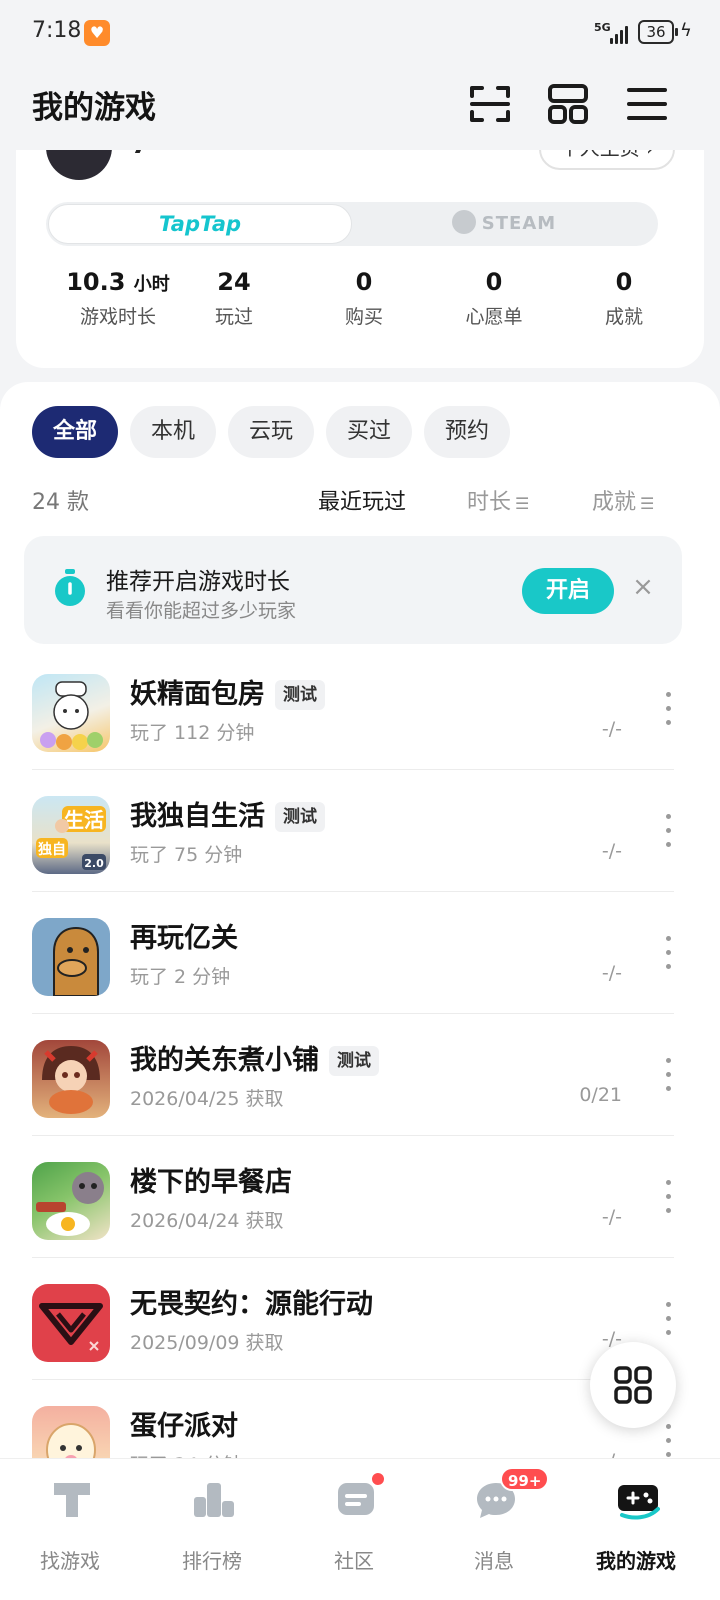 The image size is (720, 1600). I want to click on game-row: 再玩亿关 玩了 2 分钟 -/-, so click(360, 953).